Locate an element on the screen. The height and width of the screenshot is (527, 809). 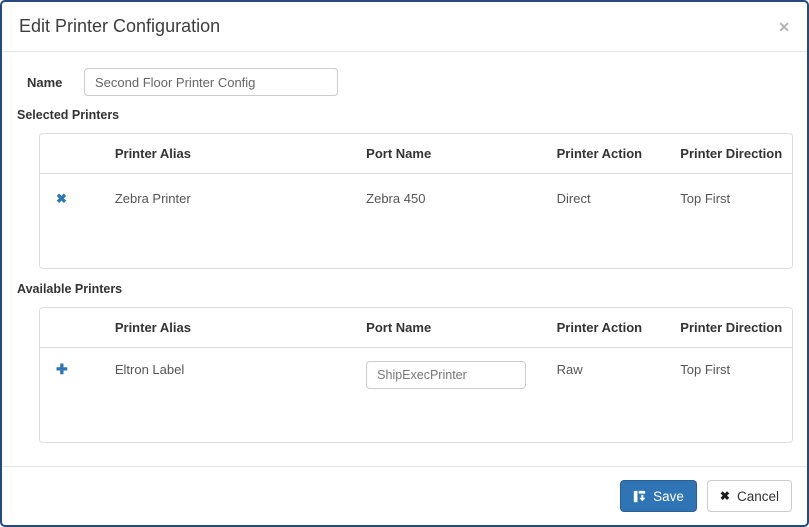
save-button: Save is located at coordinates (658, 496).